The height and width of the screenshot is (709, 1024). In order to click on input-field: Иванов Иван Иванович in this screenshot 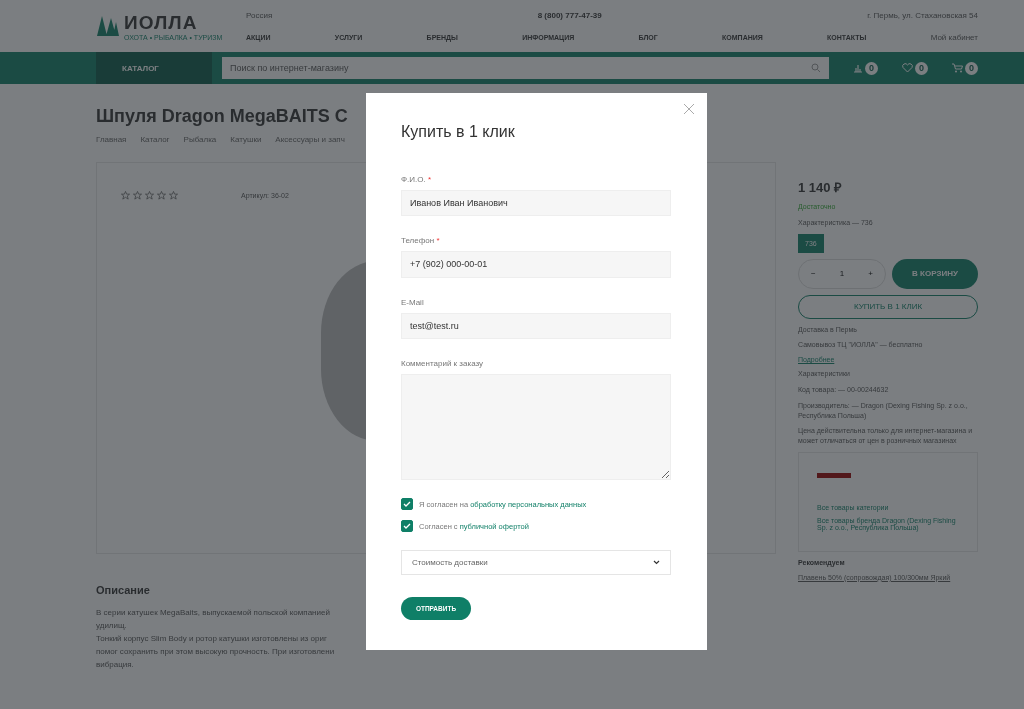, I will do `click(536, 203)`.